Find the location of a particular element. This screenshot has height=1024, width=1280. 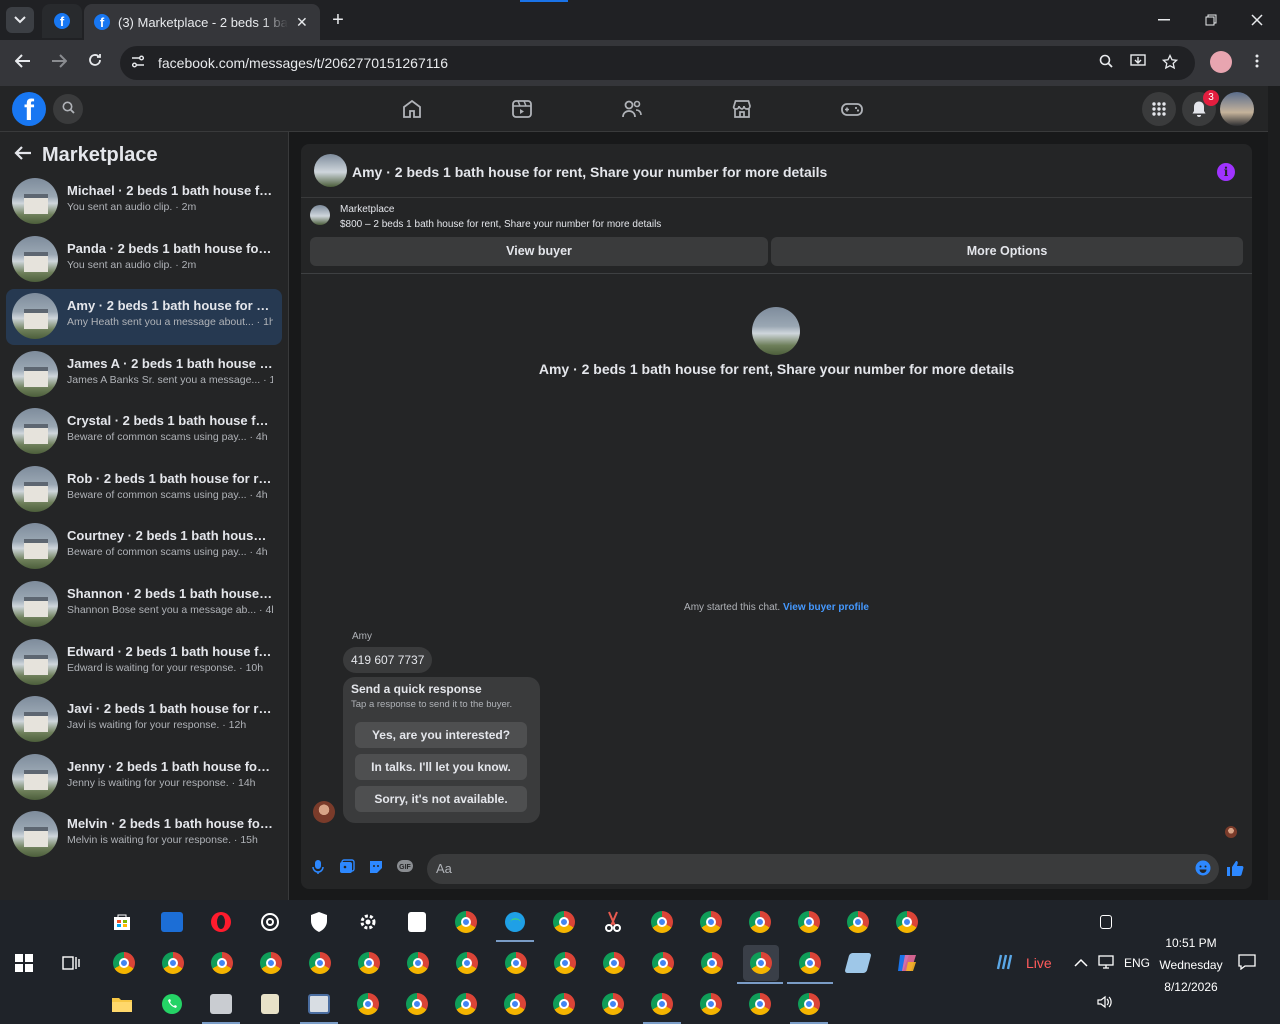

view-buyer-profile-link: View buyer profile is located at coordinates (826, 607).